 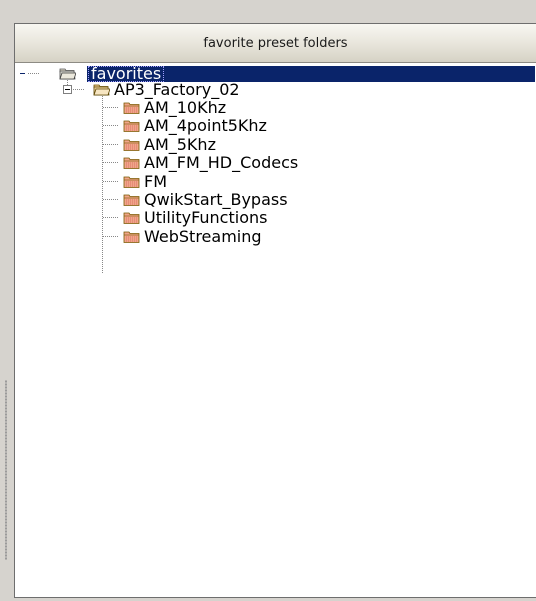 I want to click on top-strip, so click(x=268, y=4).